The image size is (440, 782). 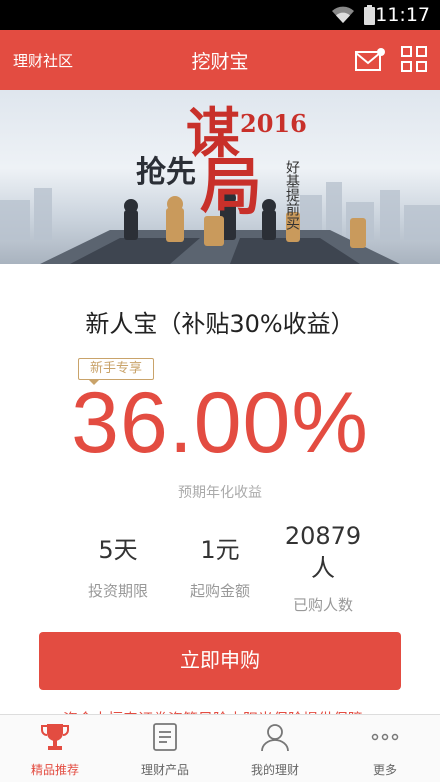 I want to click on stat-min-amount-label: 起购金额, so click(x=219, y=591).